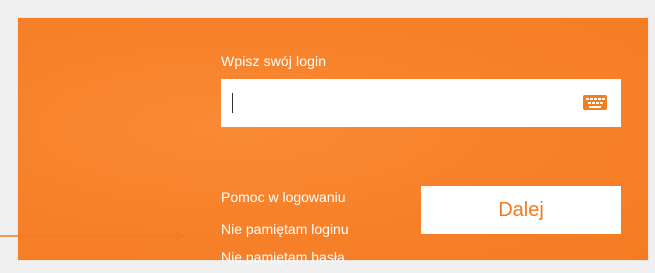 Image resolution: width=655 pixels, height=273 pixels. I want to click on help-link: Pomoc w logowaniu, so click(283, 197).